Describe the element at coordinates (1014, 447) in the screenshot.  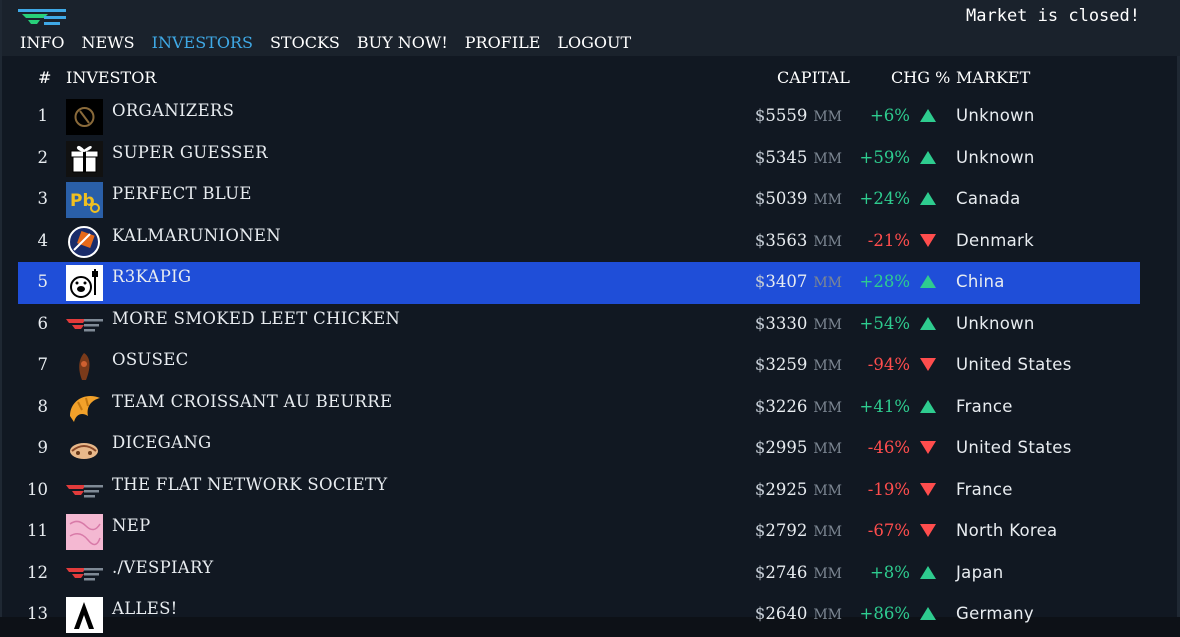
I see `market-country: United States` at that location.